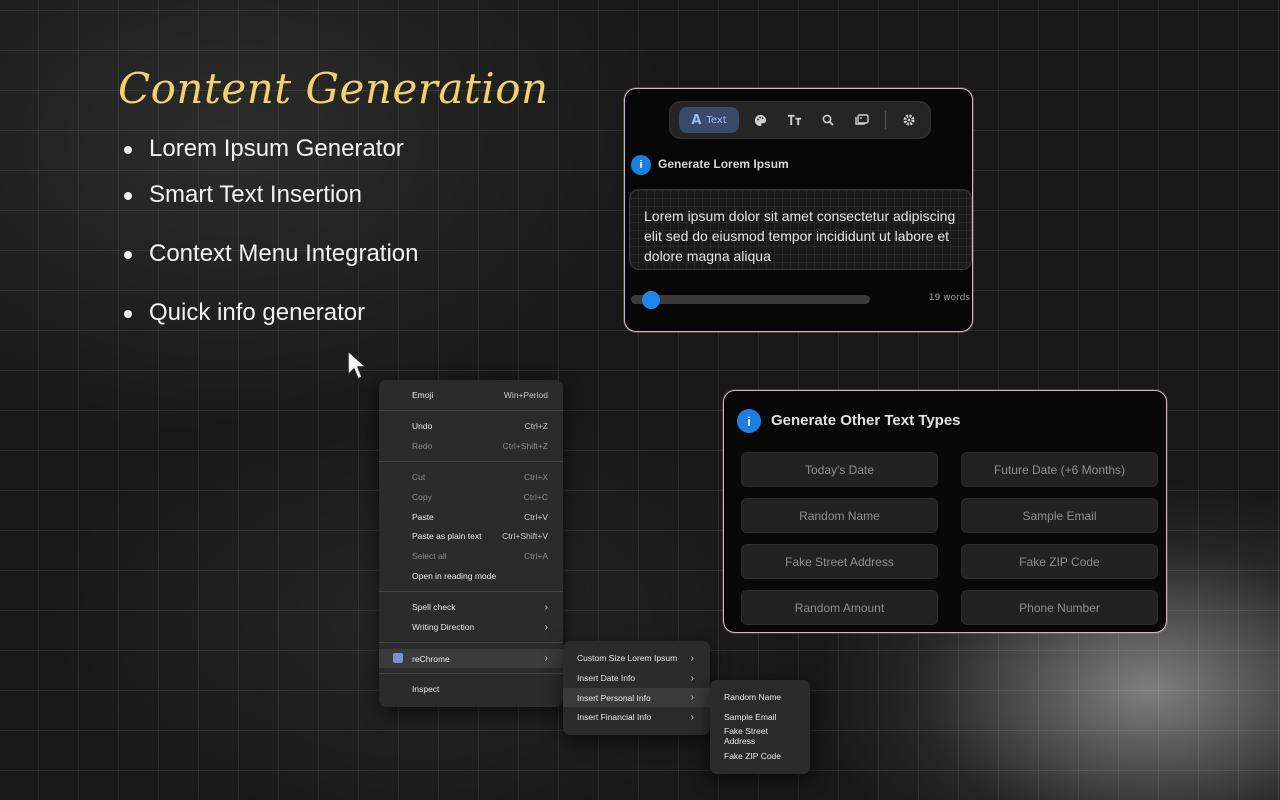  I want to click on menu-item-label: Inspect, so click(426, 689).